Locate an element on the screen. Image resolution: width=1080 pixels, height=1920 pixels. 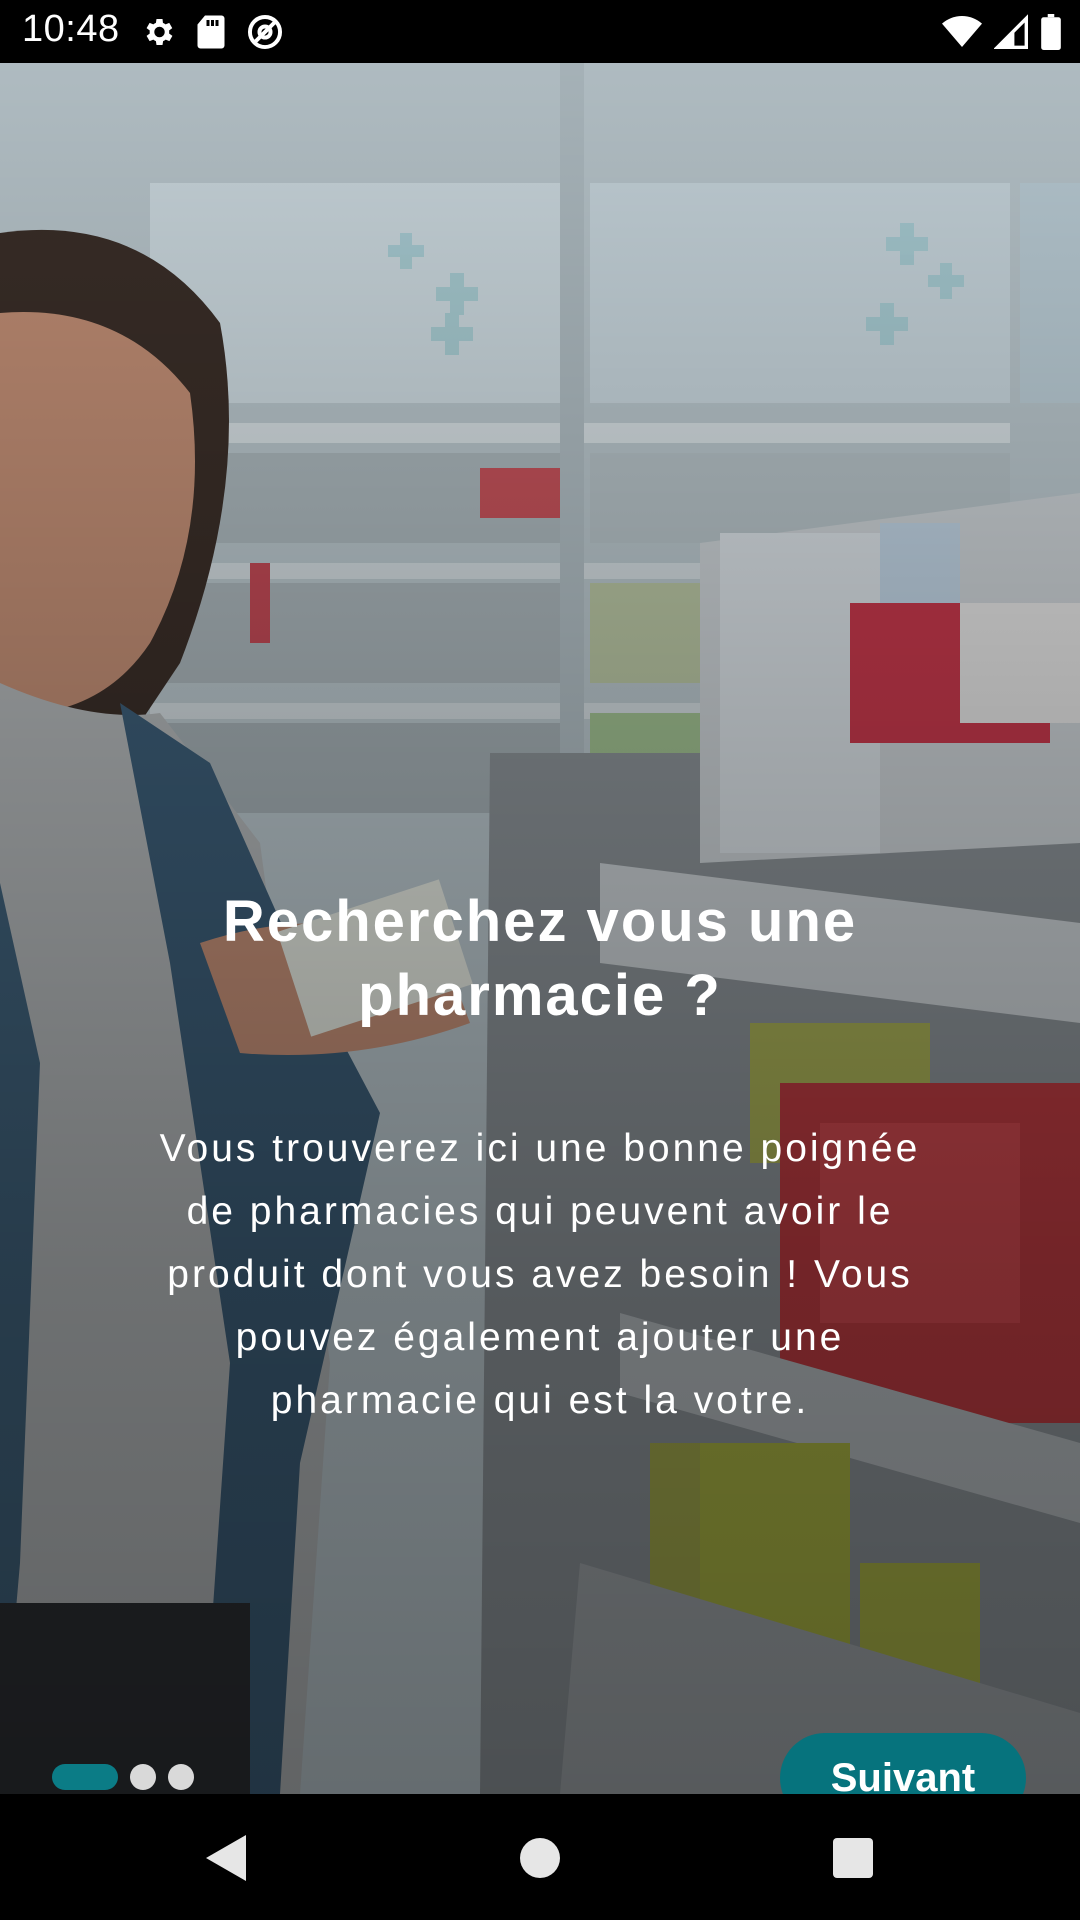
sd-card-icon is located at coordinates (211, 32).